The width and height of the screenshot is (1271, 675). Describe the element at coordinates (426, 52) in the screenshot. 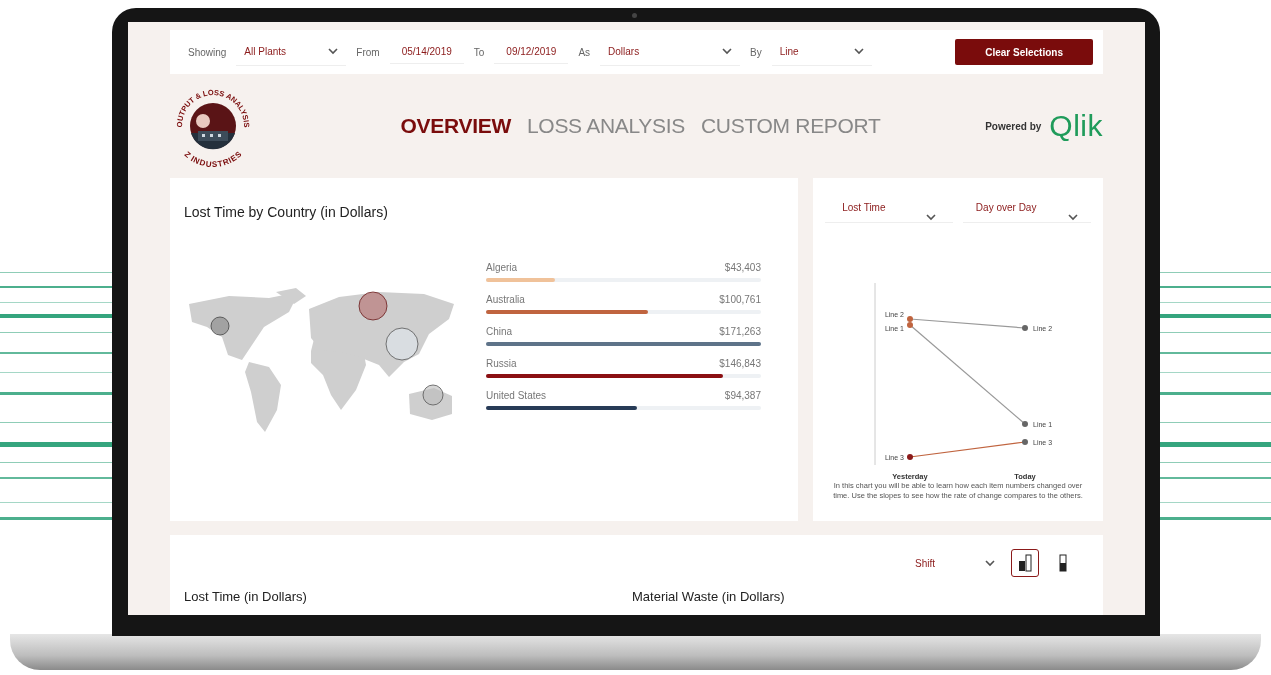

I see `date-field: 05/14/2019` at that location.